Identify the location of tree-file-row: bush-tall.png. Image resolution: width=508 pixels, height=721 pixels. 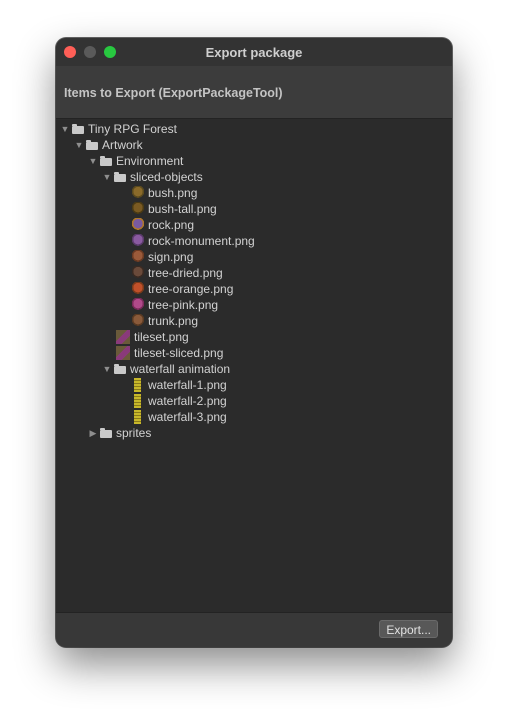
(254, 209).